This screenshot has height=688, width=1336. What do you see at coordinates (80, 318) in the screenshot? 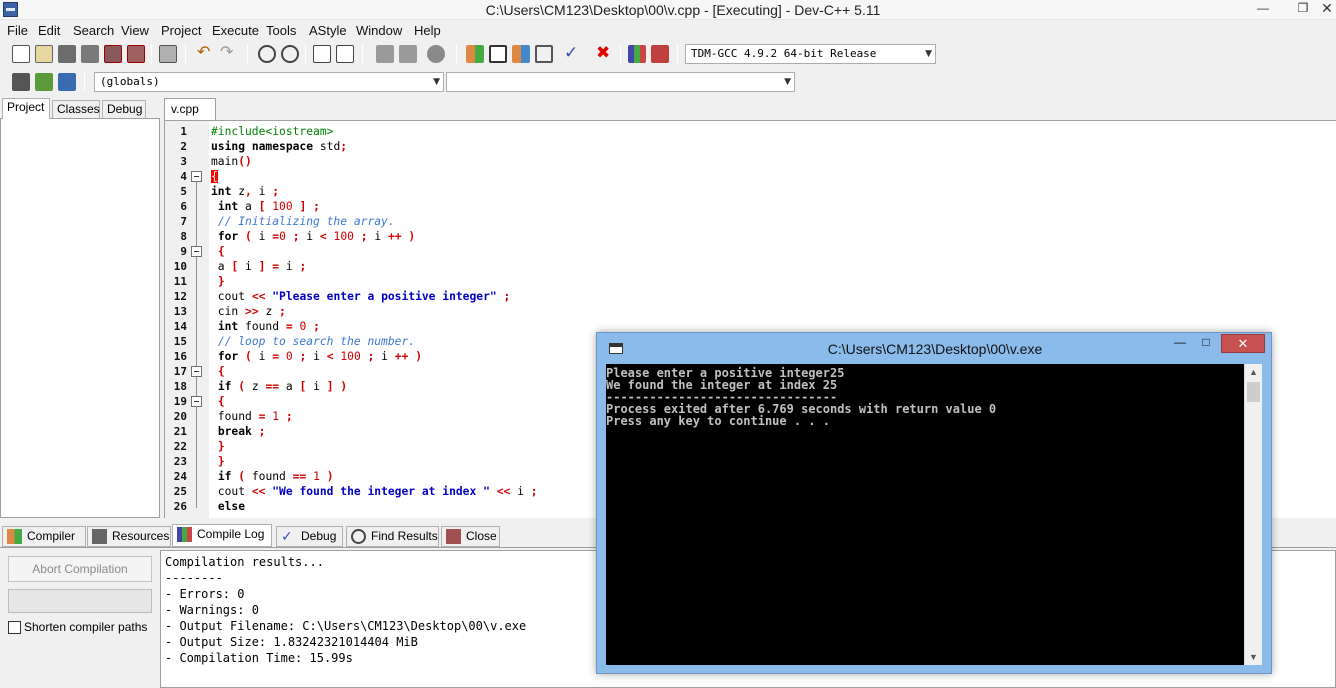
I see `project-tree` at bounding box center [80, 318].